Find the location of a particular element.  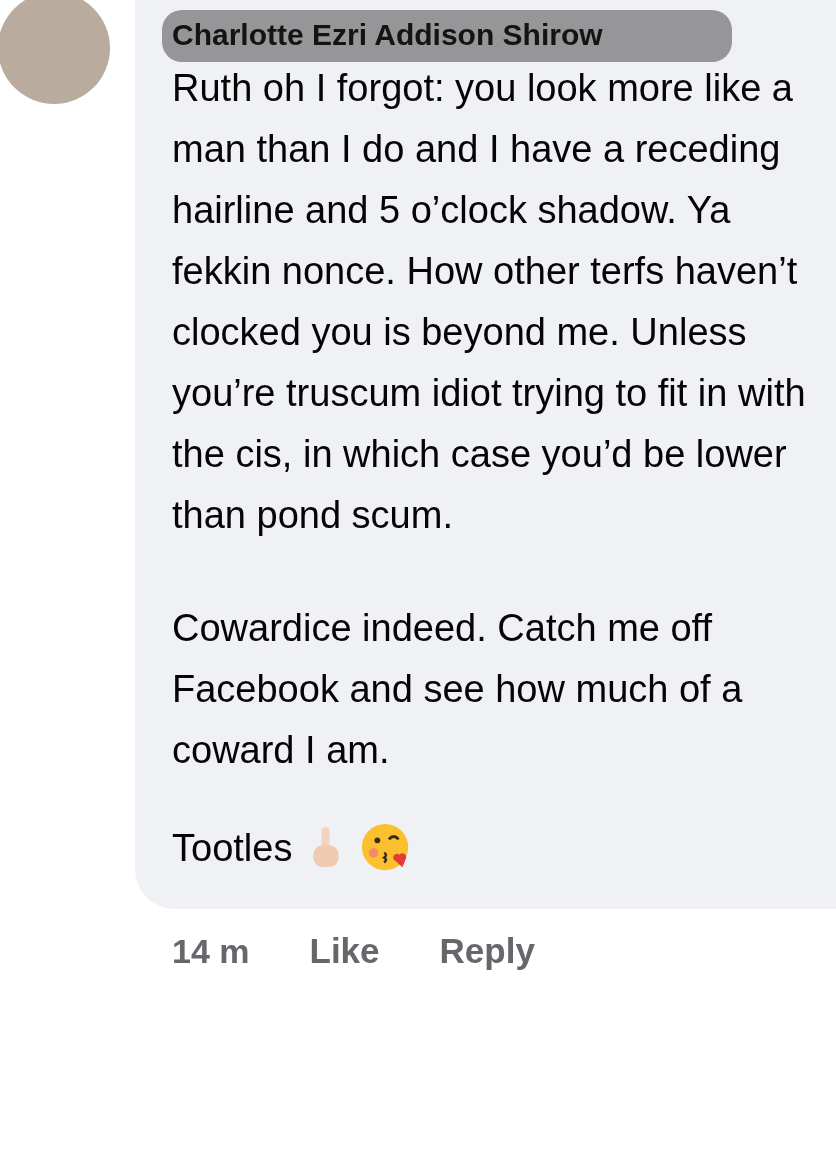

sign-off-text: Tootles is located at coordinates (232, 848).